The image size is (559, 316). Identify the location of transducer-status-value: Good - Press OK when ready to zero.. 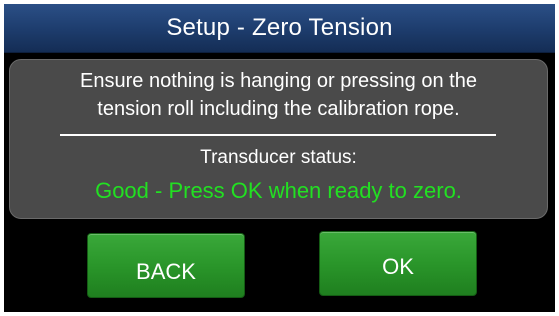
(278, 190).